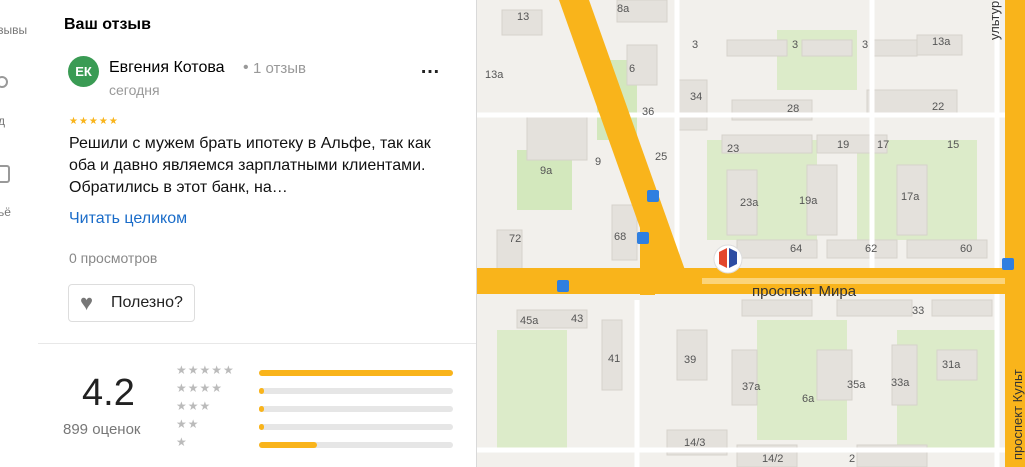 The width and height of the screenshot is (1025, 467). Describe the element at coordinates (113, 258) in the screenshot. I see `views-count: 0 просмотров` at that location.